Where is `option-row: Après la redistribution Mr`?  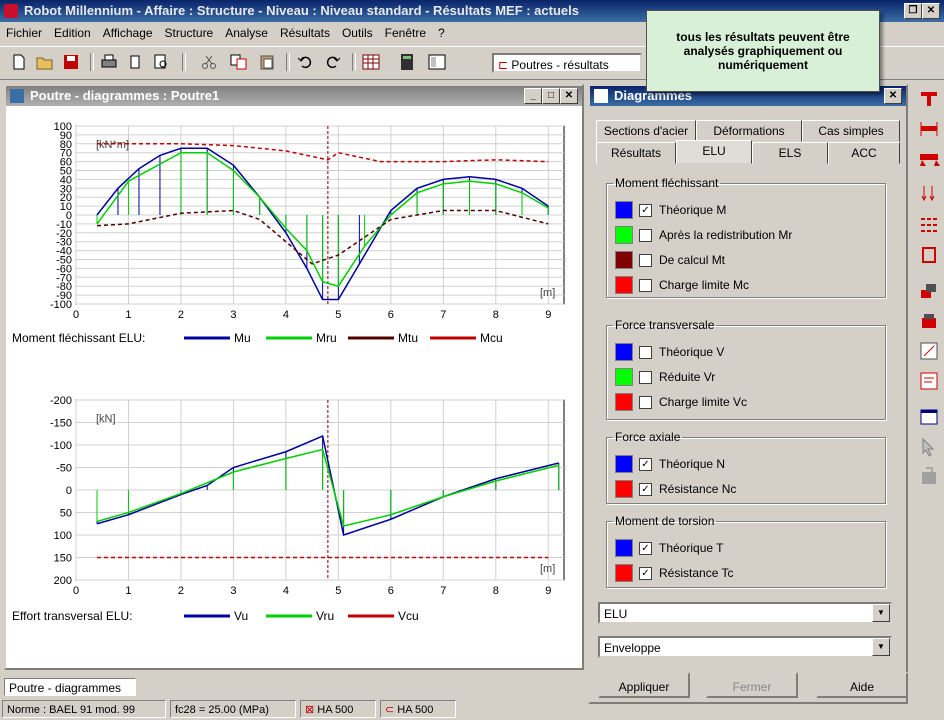
option-row: Après la redistribution Mr is located at coordinates (703, 235).